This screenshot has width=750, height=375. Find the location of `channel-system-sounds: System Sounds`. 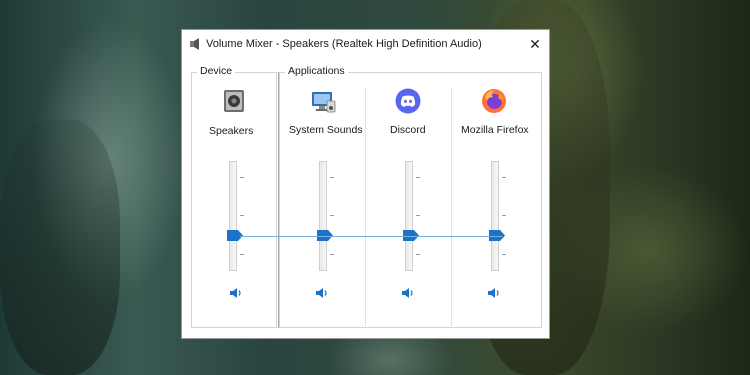

channel-system-sounds: System Sounds is located at coordinates (322, 199).